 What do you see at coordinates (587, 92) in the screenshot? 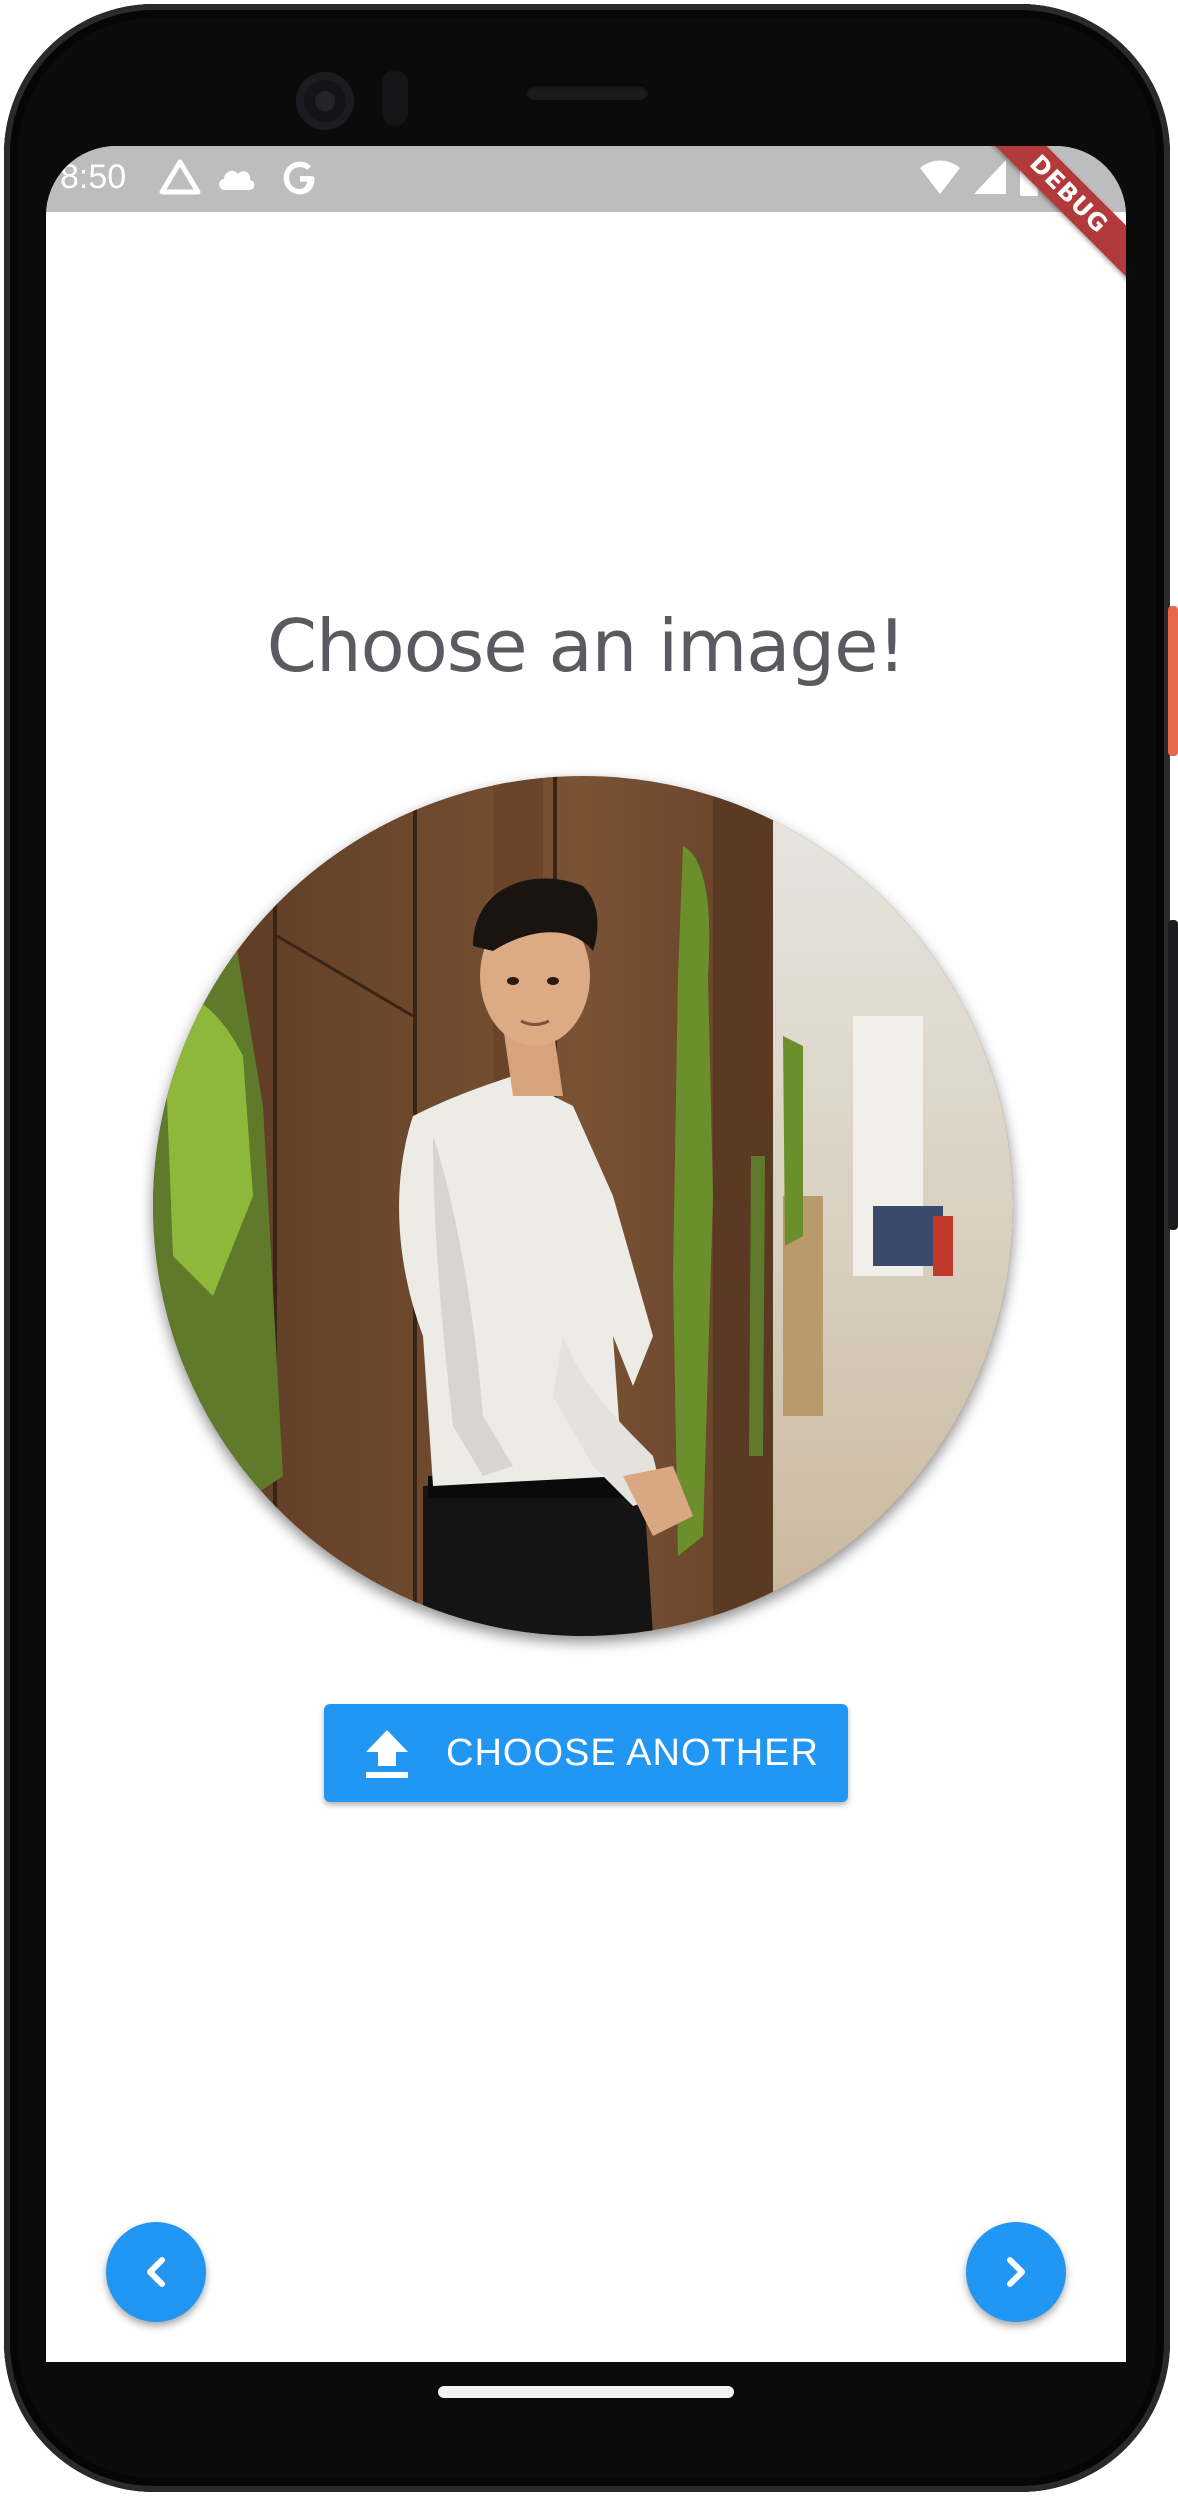
I see `earpiece-speaker` at bounding box center [587, 92].